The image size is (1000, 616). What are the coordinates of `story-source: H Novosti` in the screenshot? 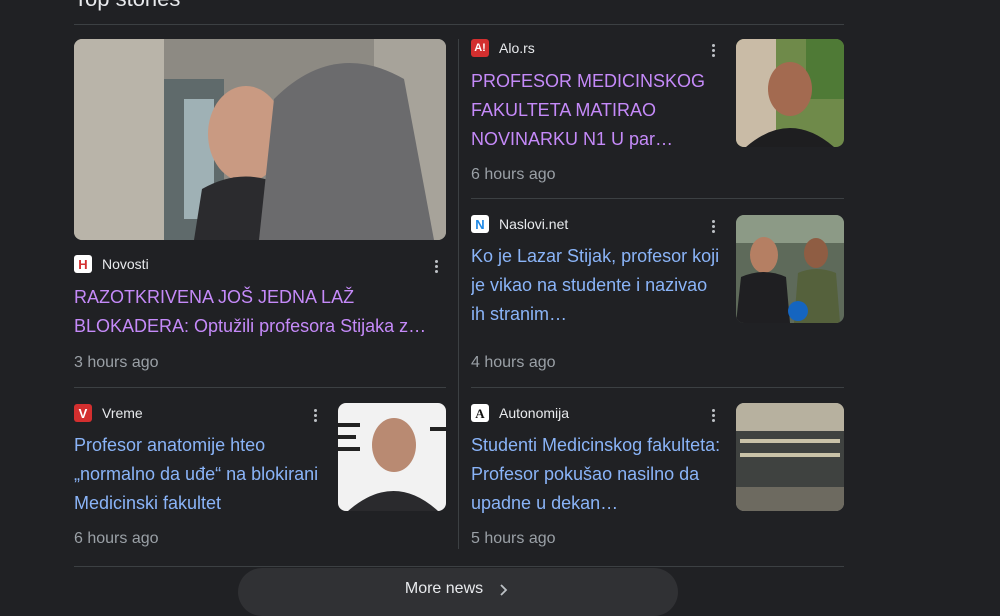 It's located at (111, 264).